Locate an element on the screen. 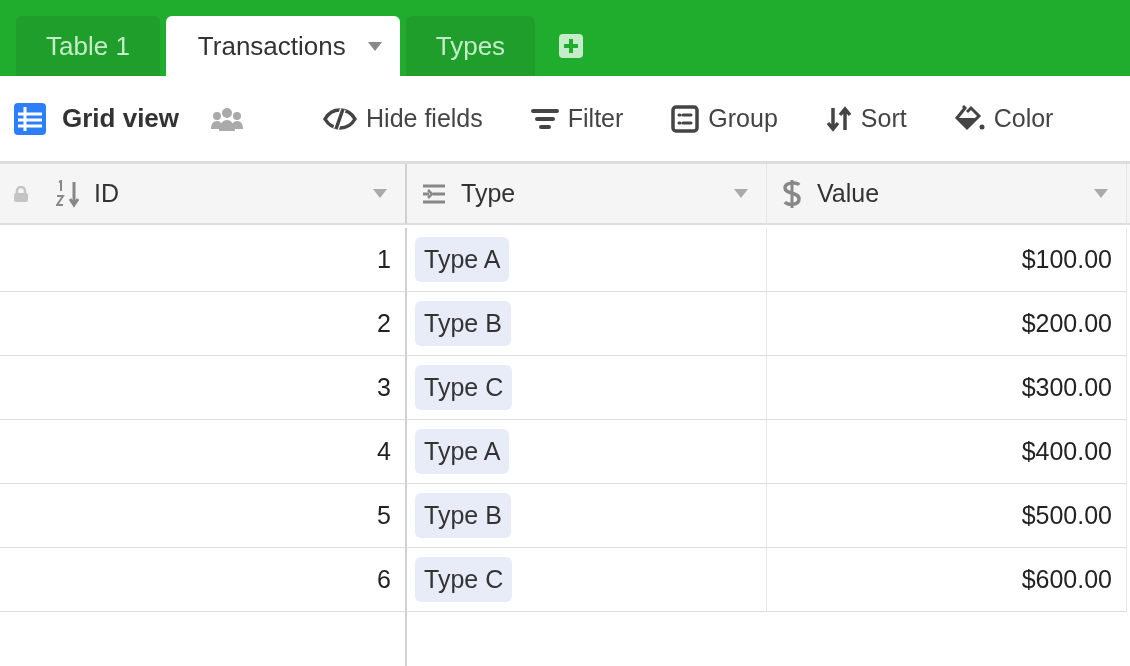  table-cell: 6 is located at coordinates (203, 580).